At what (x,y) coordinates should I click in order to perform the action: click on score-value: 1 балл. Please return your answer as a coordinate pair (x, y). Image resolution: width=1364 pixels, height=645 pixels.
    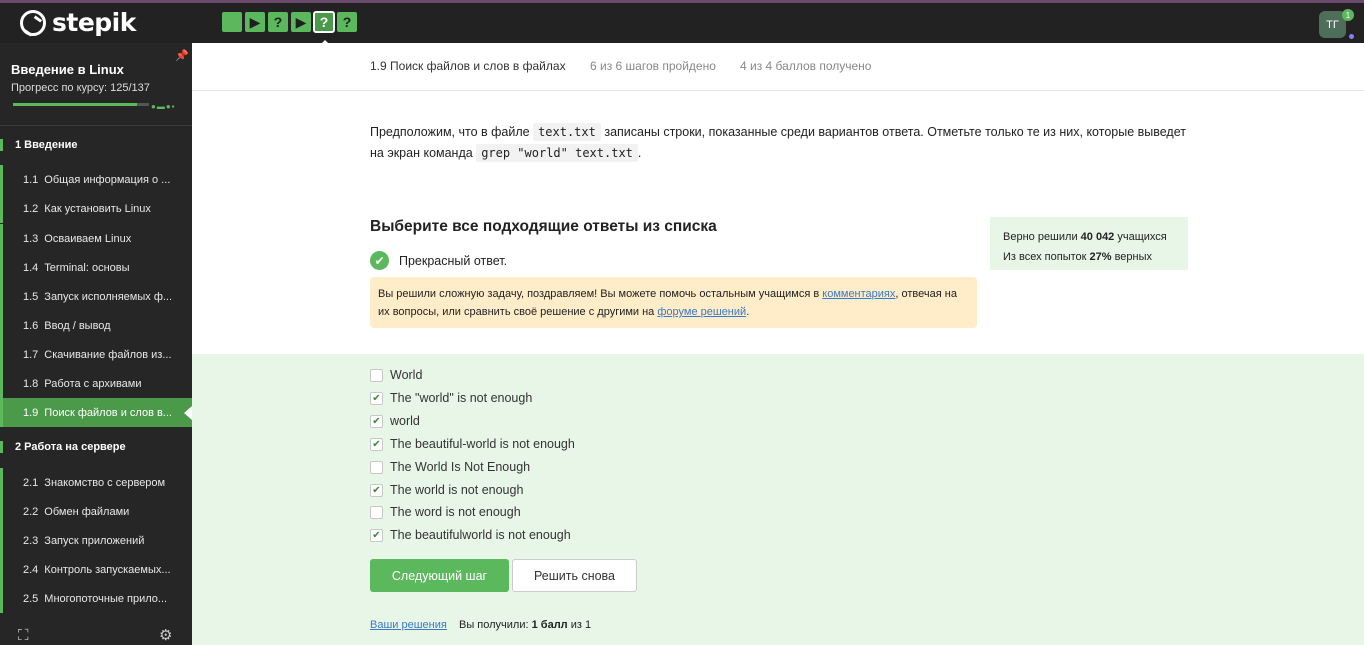
    Looking at the image, I should click on (549, 625).